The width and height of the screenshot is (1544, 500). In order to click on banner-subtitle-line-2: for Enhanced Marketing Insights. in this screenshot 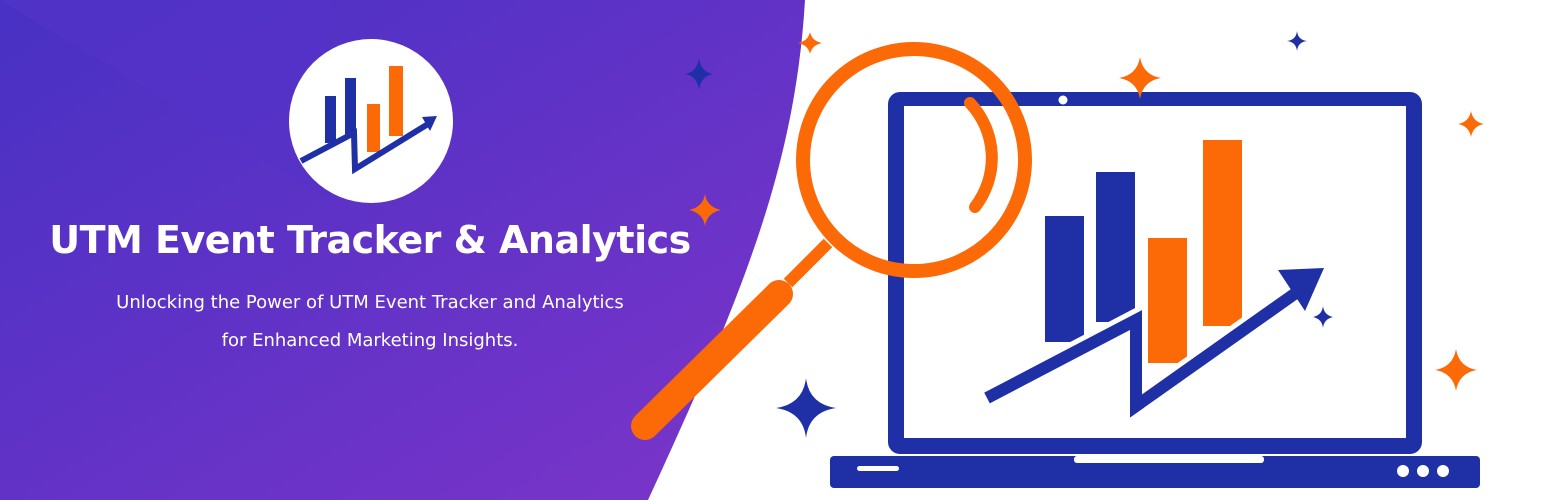, I will do `click(370, 340)`.